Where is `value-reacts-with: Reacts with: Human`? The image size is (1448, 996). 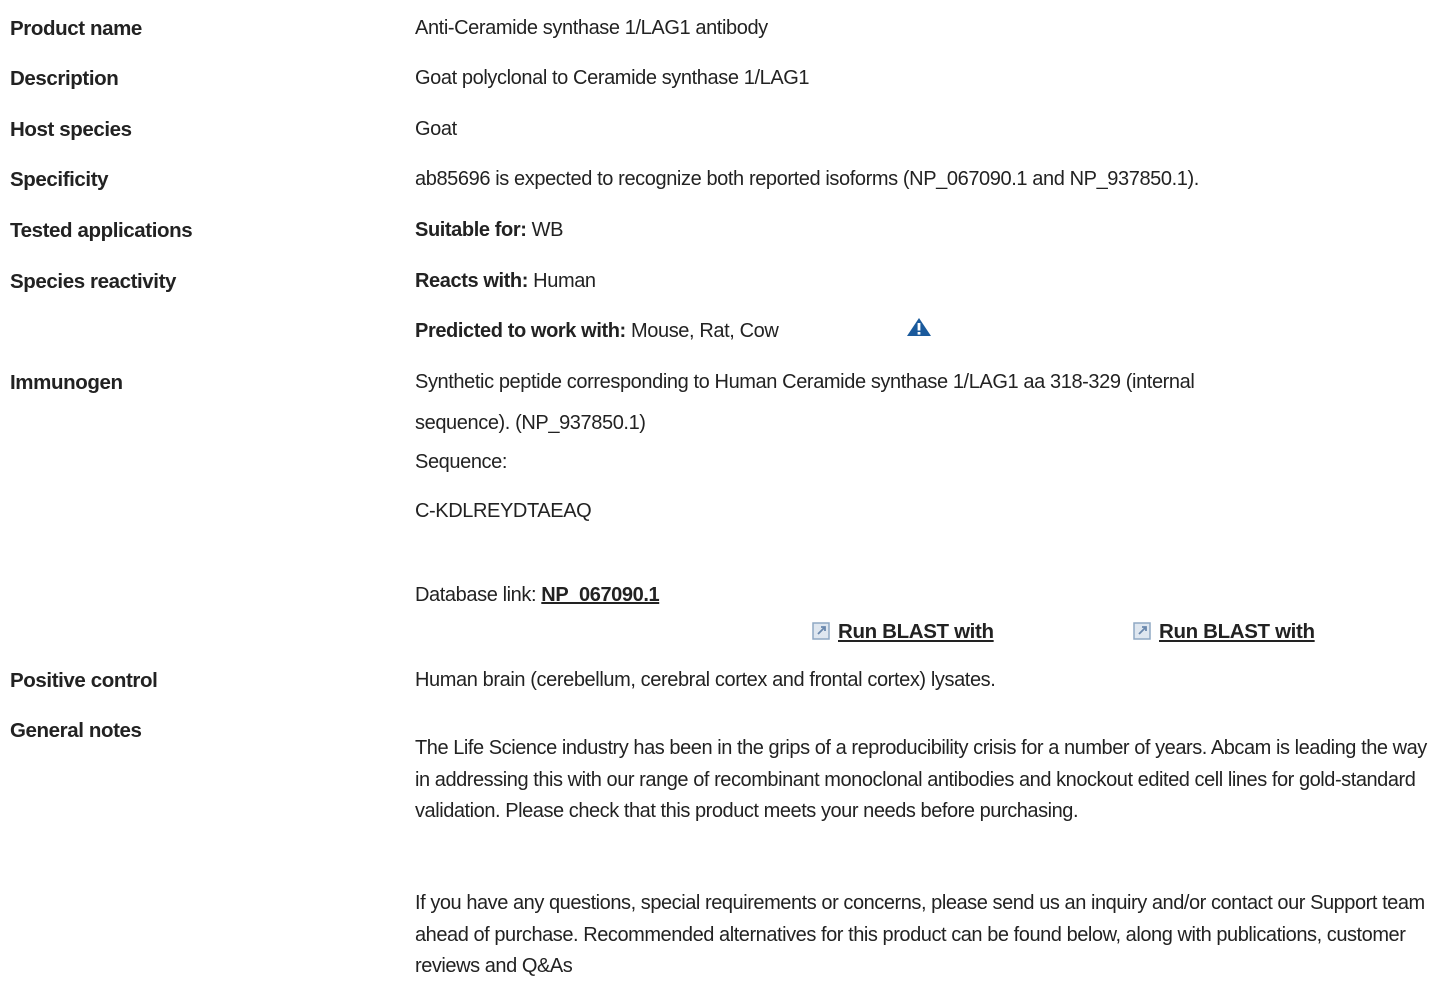 value-reacts-with: Reacts with: Human is located at coordinates (505, 281).